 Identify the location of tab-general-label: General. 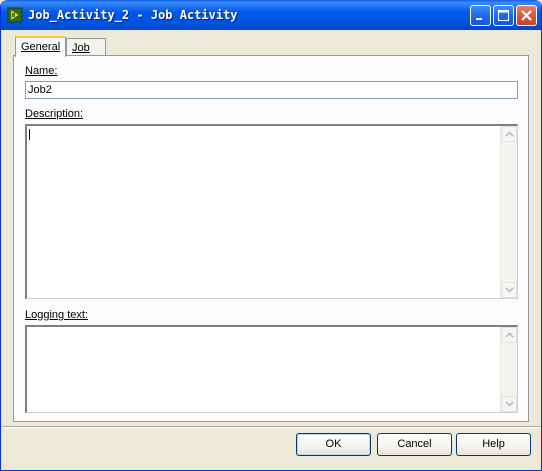
(41, 47).